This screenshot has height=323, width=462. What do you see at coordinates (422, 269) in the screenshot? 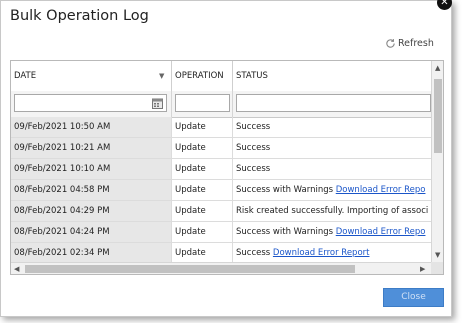
I see `scroll-right-icon: ▶` at bounding box center [422, 269].